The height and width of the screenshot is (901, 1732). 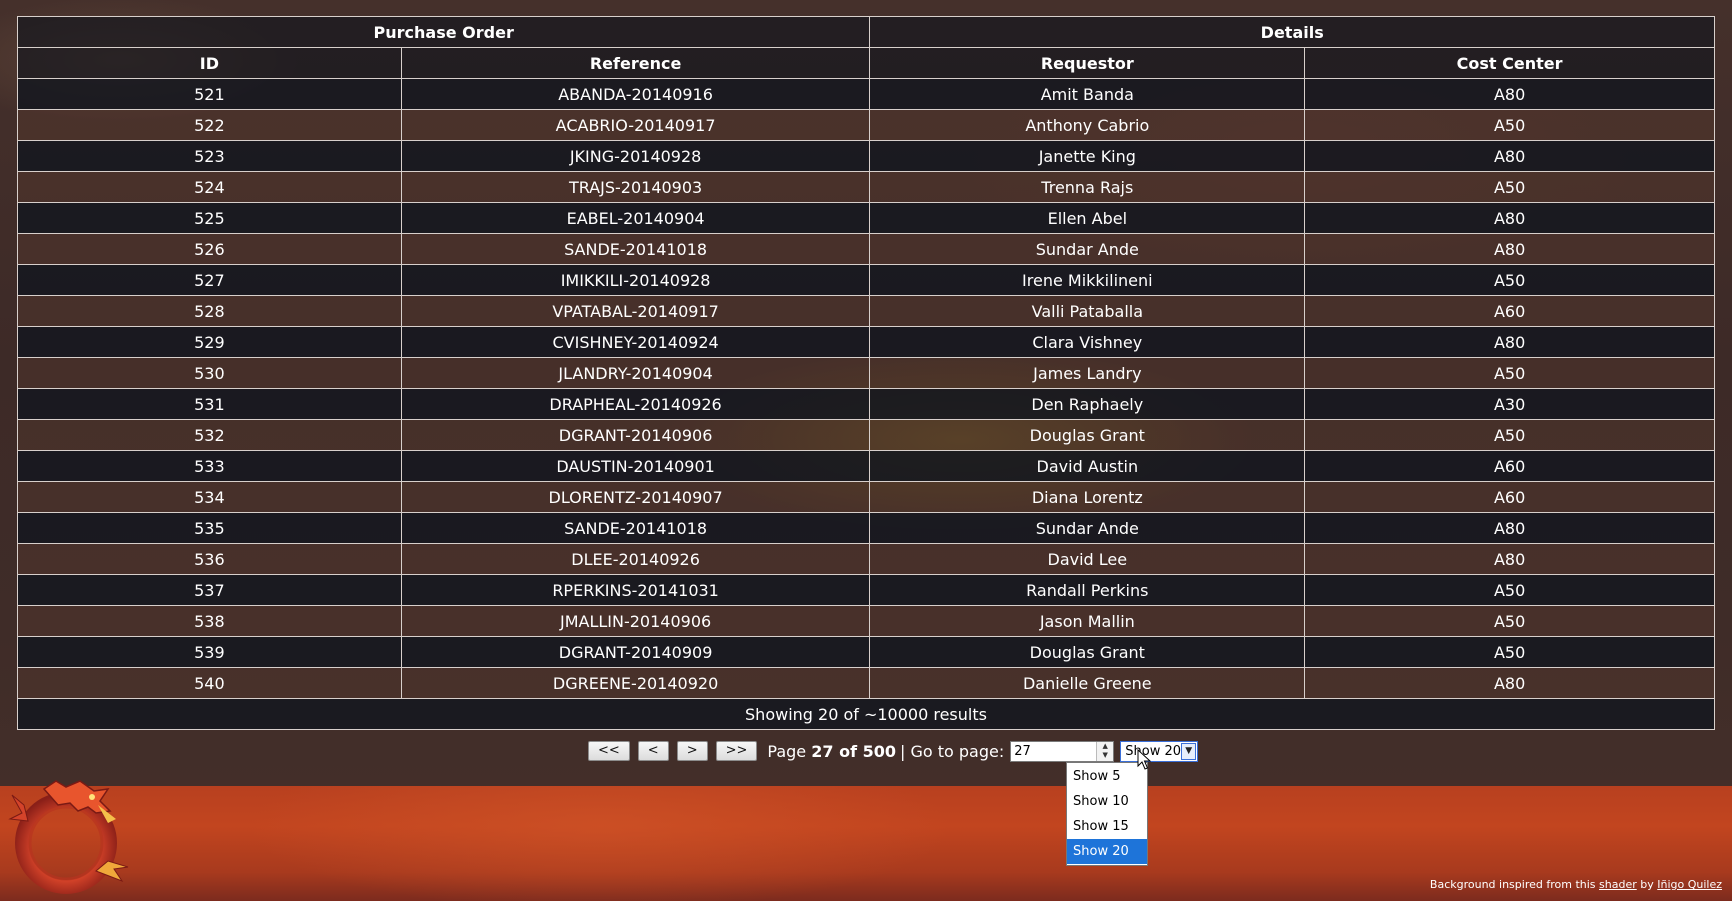 What do you see at coordinates (635, 435) in the screenshot?
I see `cell-reference: DGRANT-20140906` at bounding box center [635, 435].